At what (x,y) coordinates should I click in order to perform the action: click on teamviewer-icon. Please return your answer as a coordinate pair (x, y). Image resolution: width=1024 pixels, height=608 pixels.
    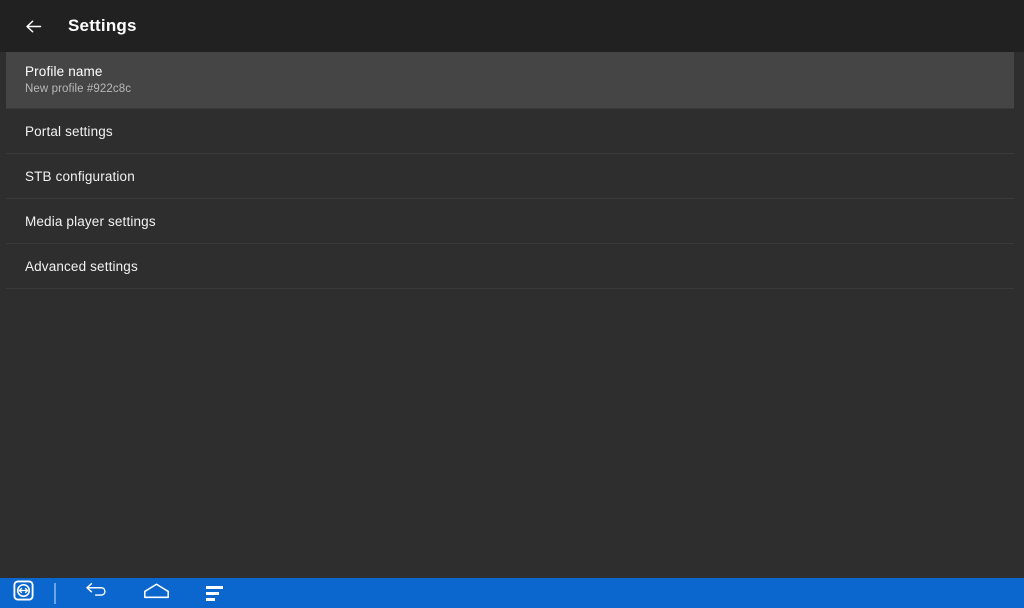
    Looking at the image, I should click on (23, 593).